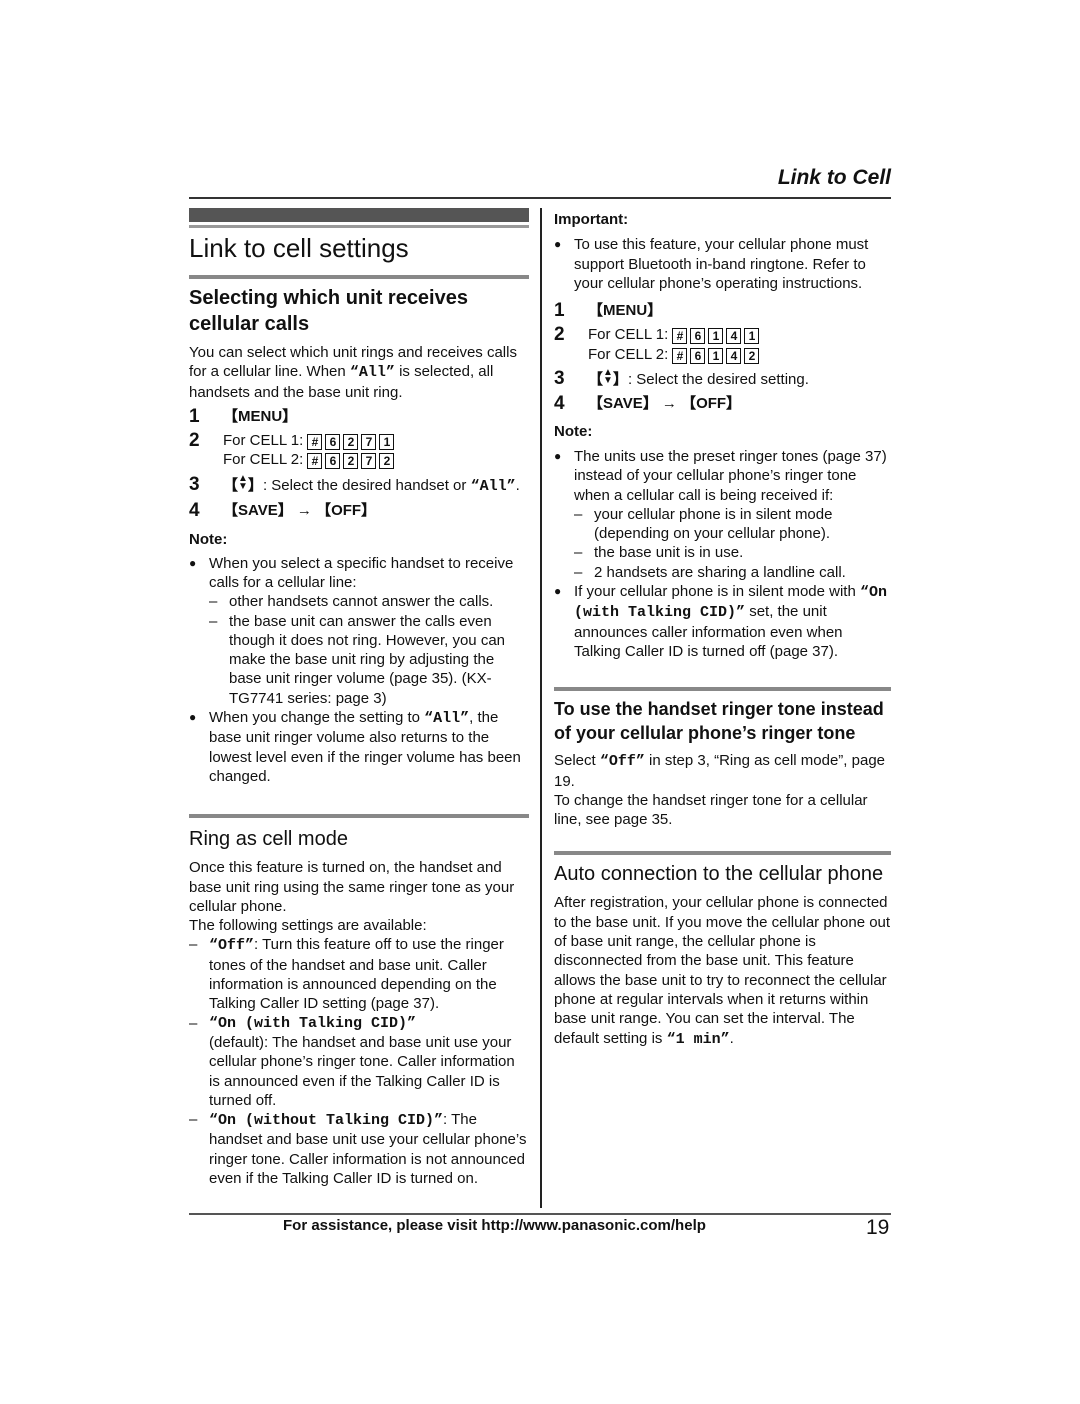 This screenshot has height=1404, width=1080. What do you see at coordinates (376, 441) in the screenshot?
I see `cell1-sequence: For CELL 1: #6 2 7 1` at bounding box center [376, 441].